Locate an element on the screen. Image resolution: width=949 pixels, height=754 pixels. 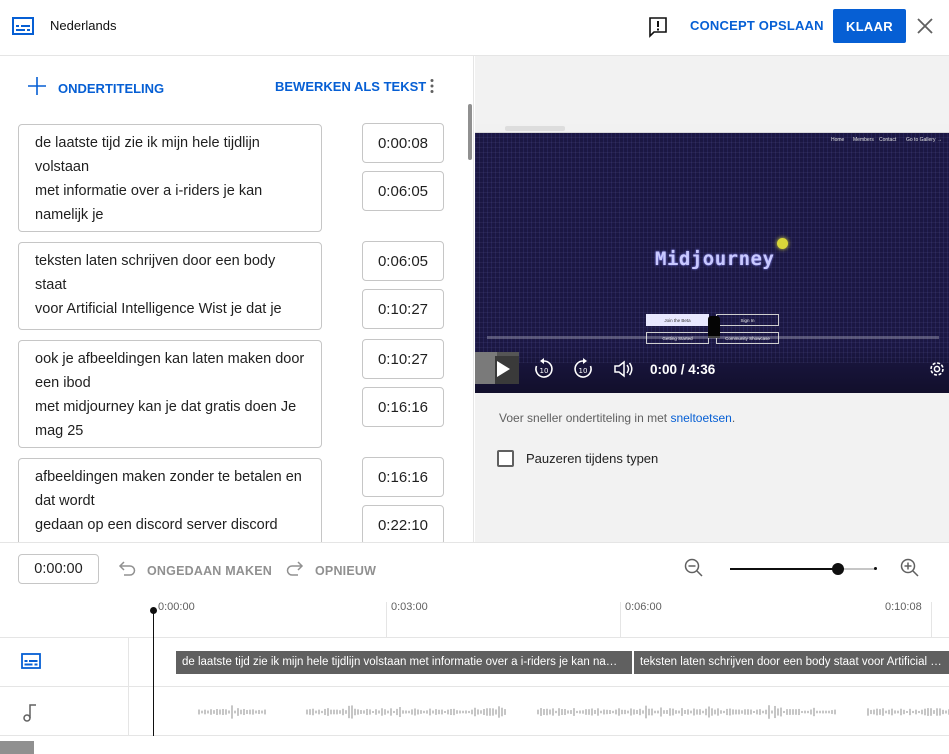
audio-waveform is located at coordinates (562, 712).